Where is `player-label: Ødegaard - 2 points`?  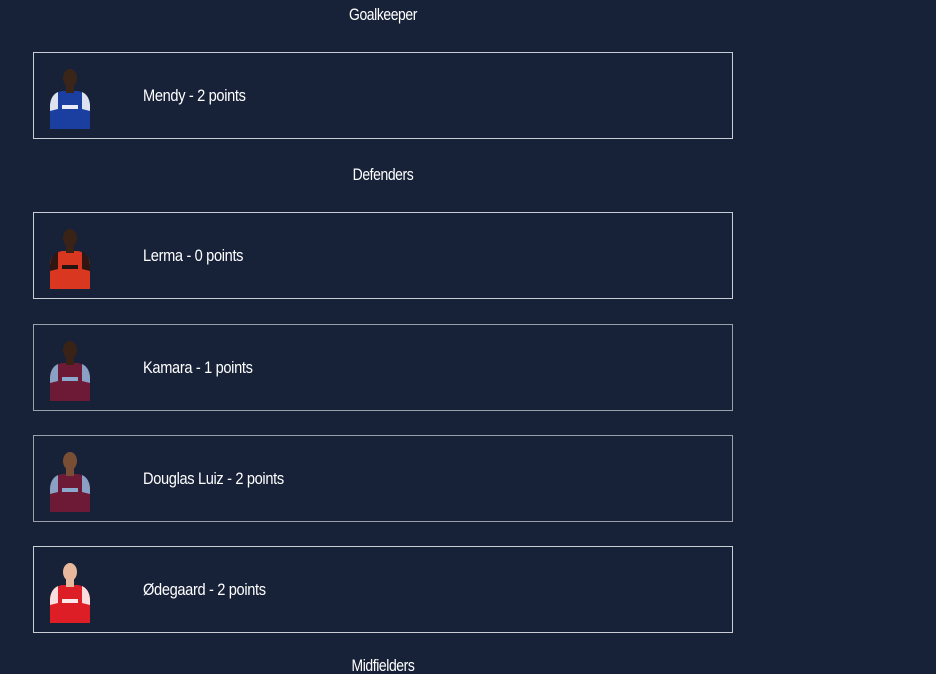 player-label: Ødegaard - 2 points is located at coordinates (204, 589).